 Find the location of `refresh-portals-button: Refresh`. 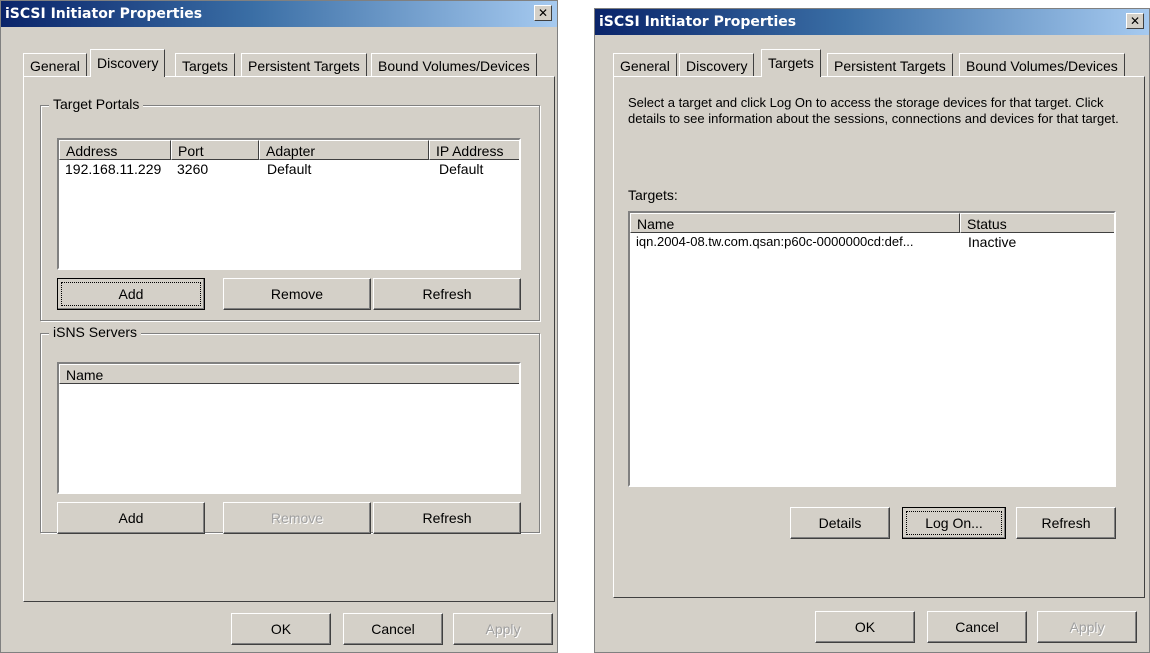

refresh-portals-button: Refresh is located at coordinates (447, 294).